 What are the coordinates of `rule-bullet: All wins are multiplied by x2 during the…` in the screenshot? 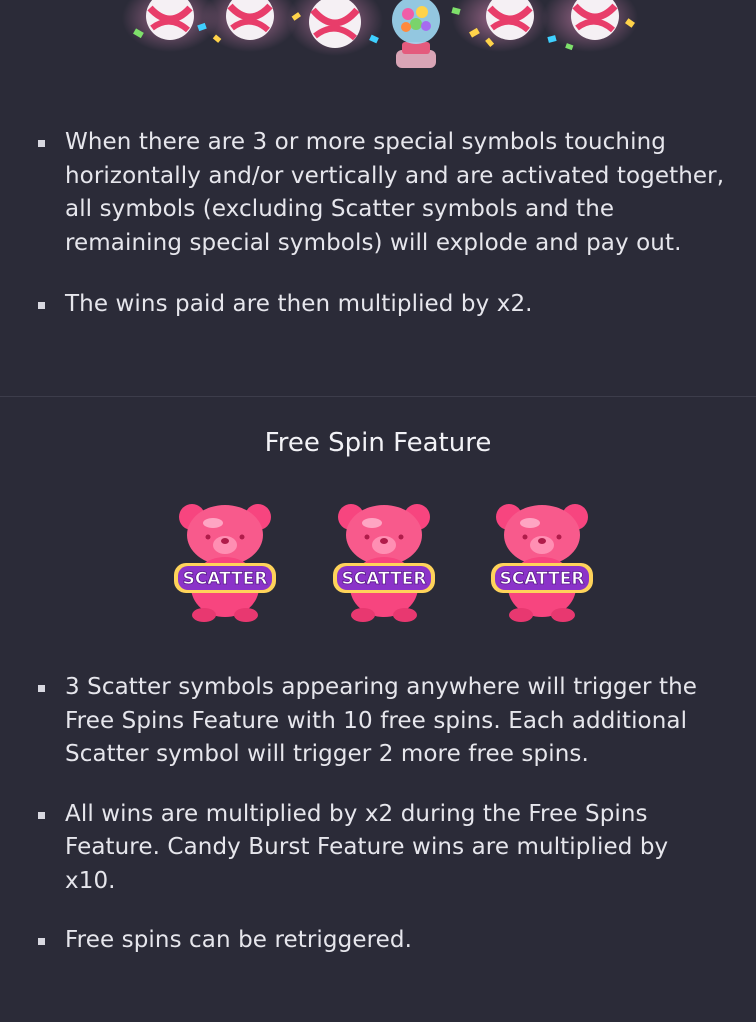 It's located at (378, 848).